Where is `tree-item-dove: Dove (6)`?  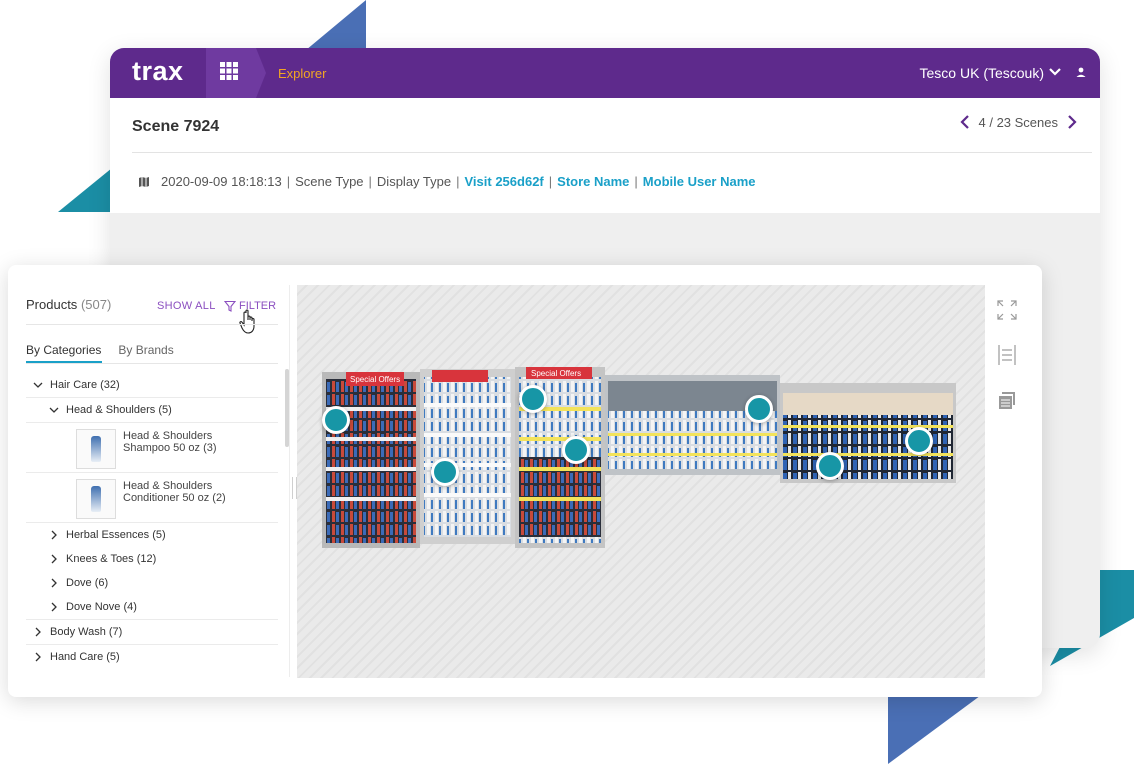
tree-item-dove: Dove (6) is located at coordinates (152, 583).